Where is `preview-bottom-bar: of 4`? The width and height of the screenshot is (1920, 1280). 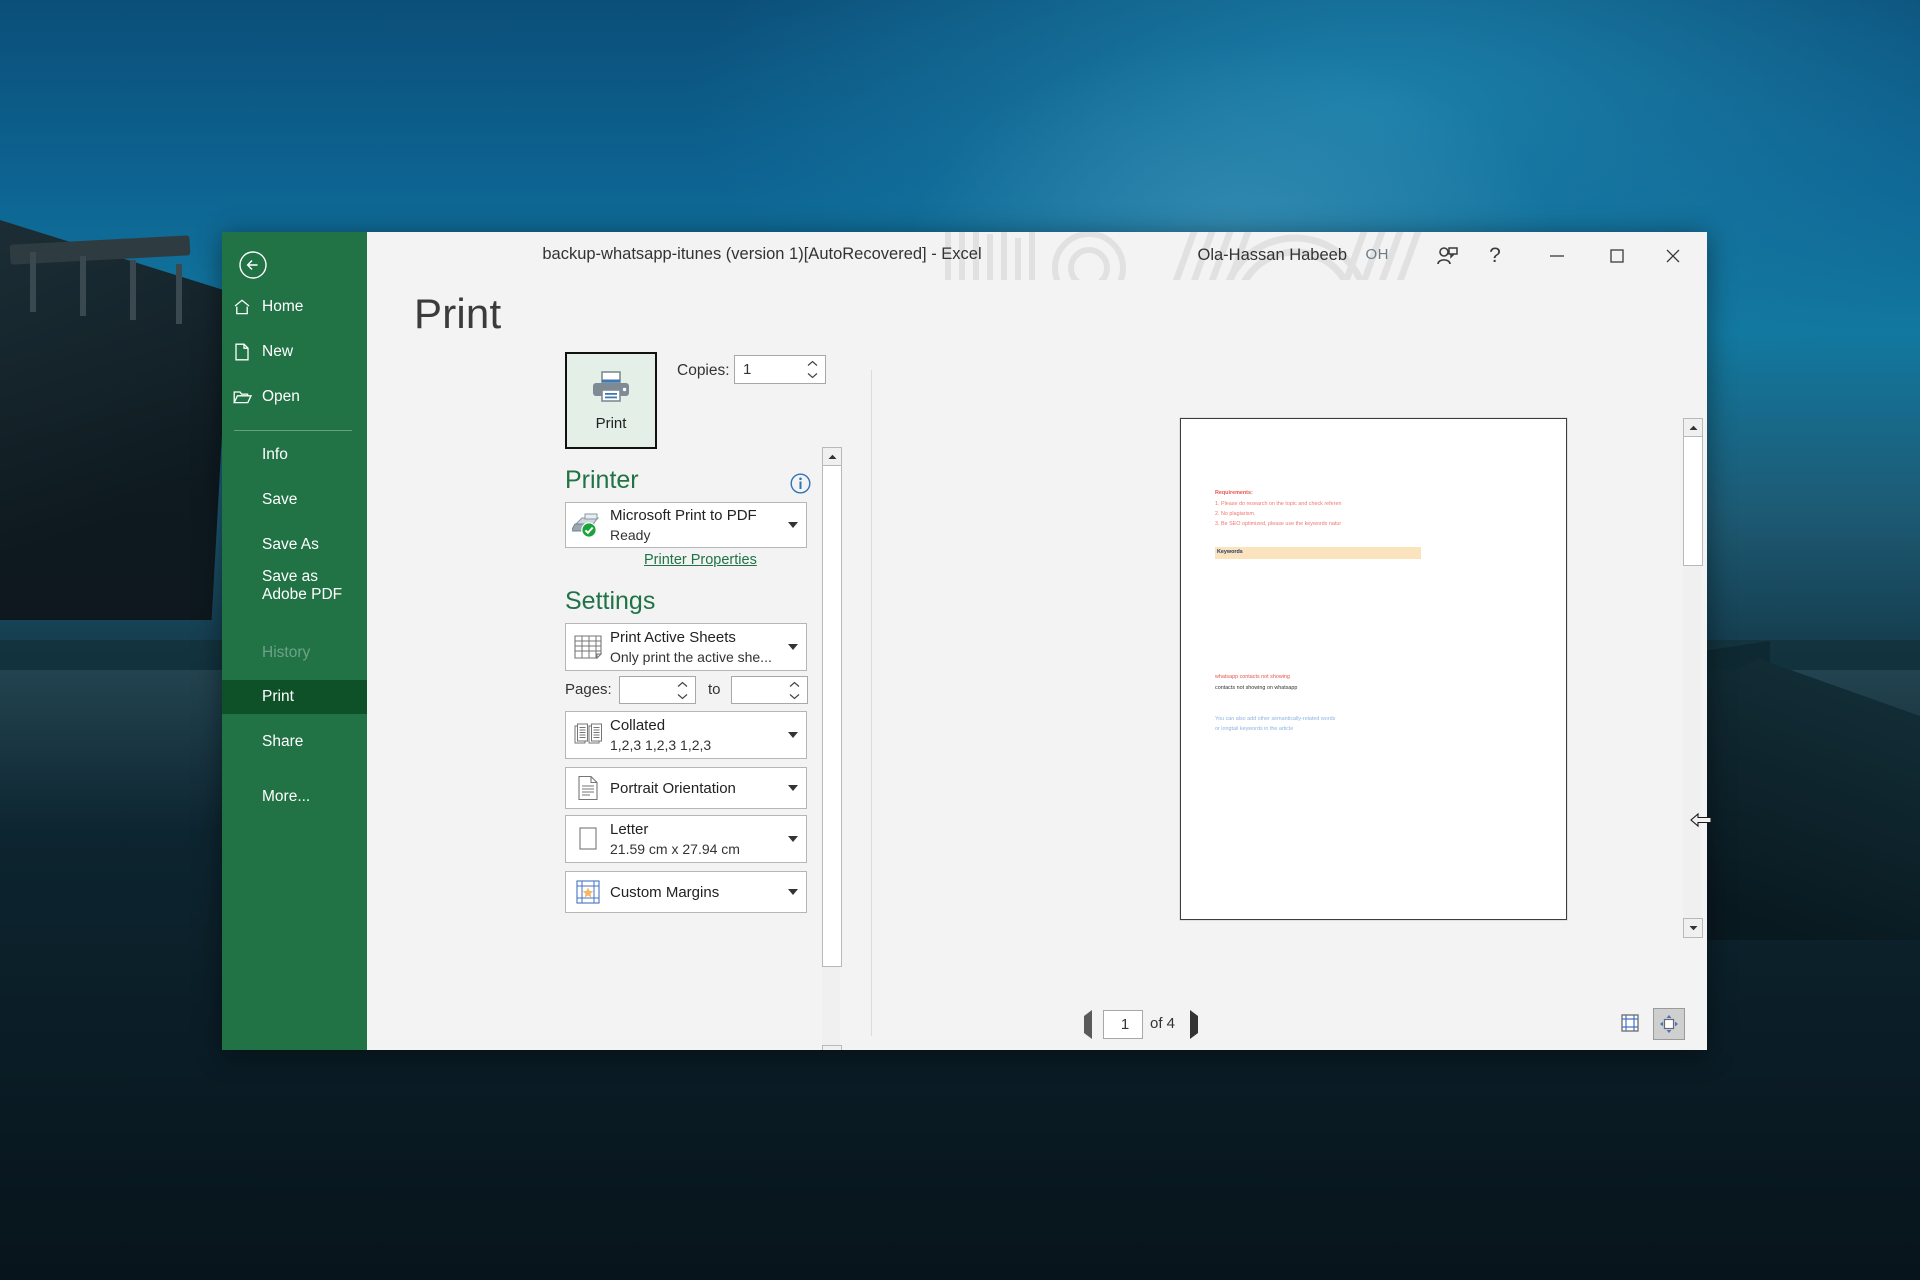
preview-bottom-bar: of 4 is located at coordinates (1289, 1024).